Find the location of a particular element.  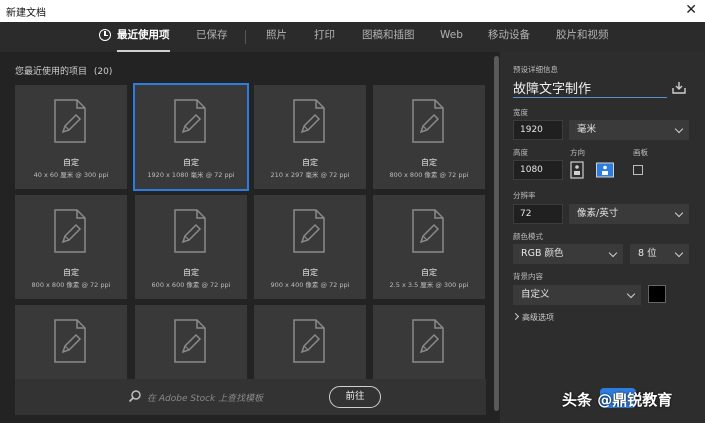

tab-art-label: 图稿和插图 is located at coordinates (388, 35).